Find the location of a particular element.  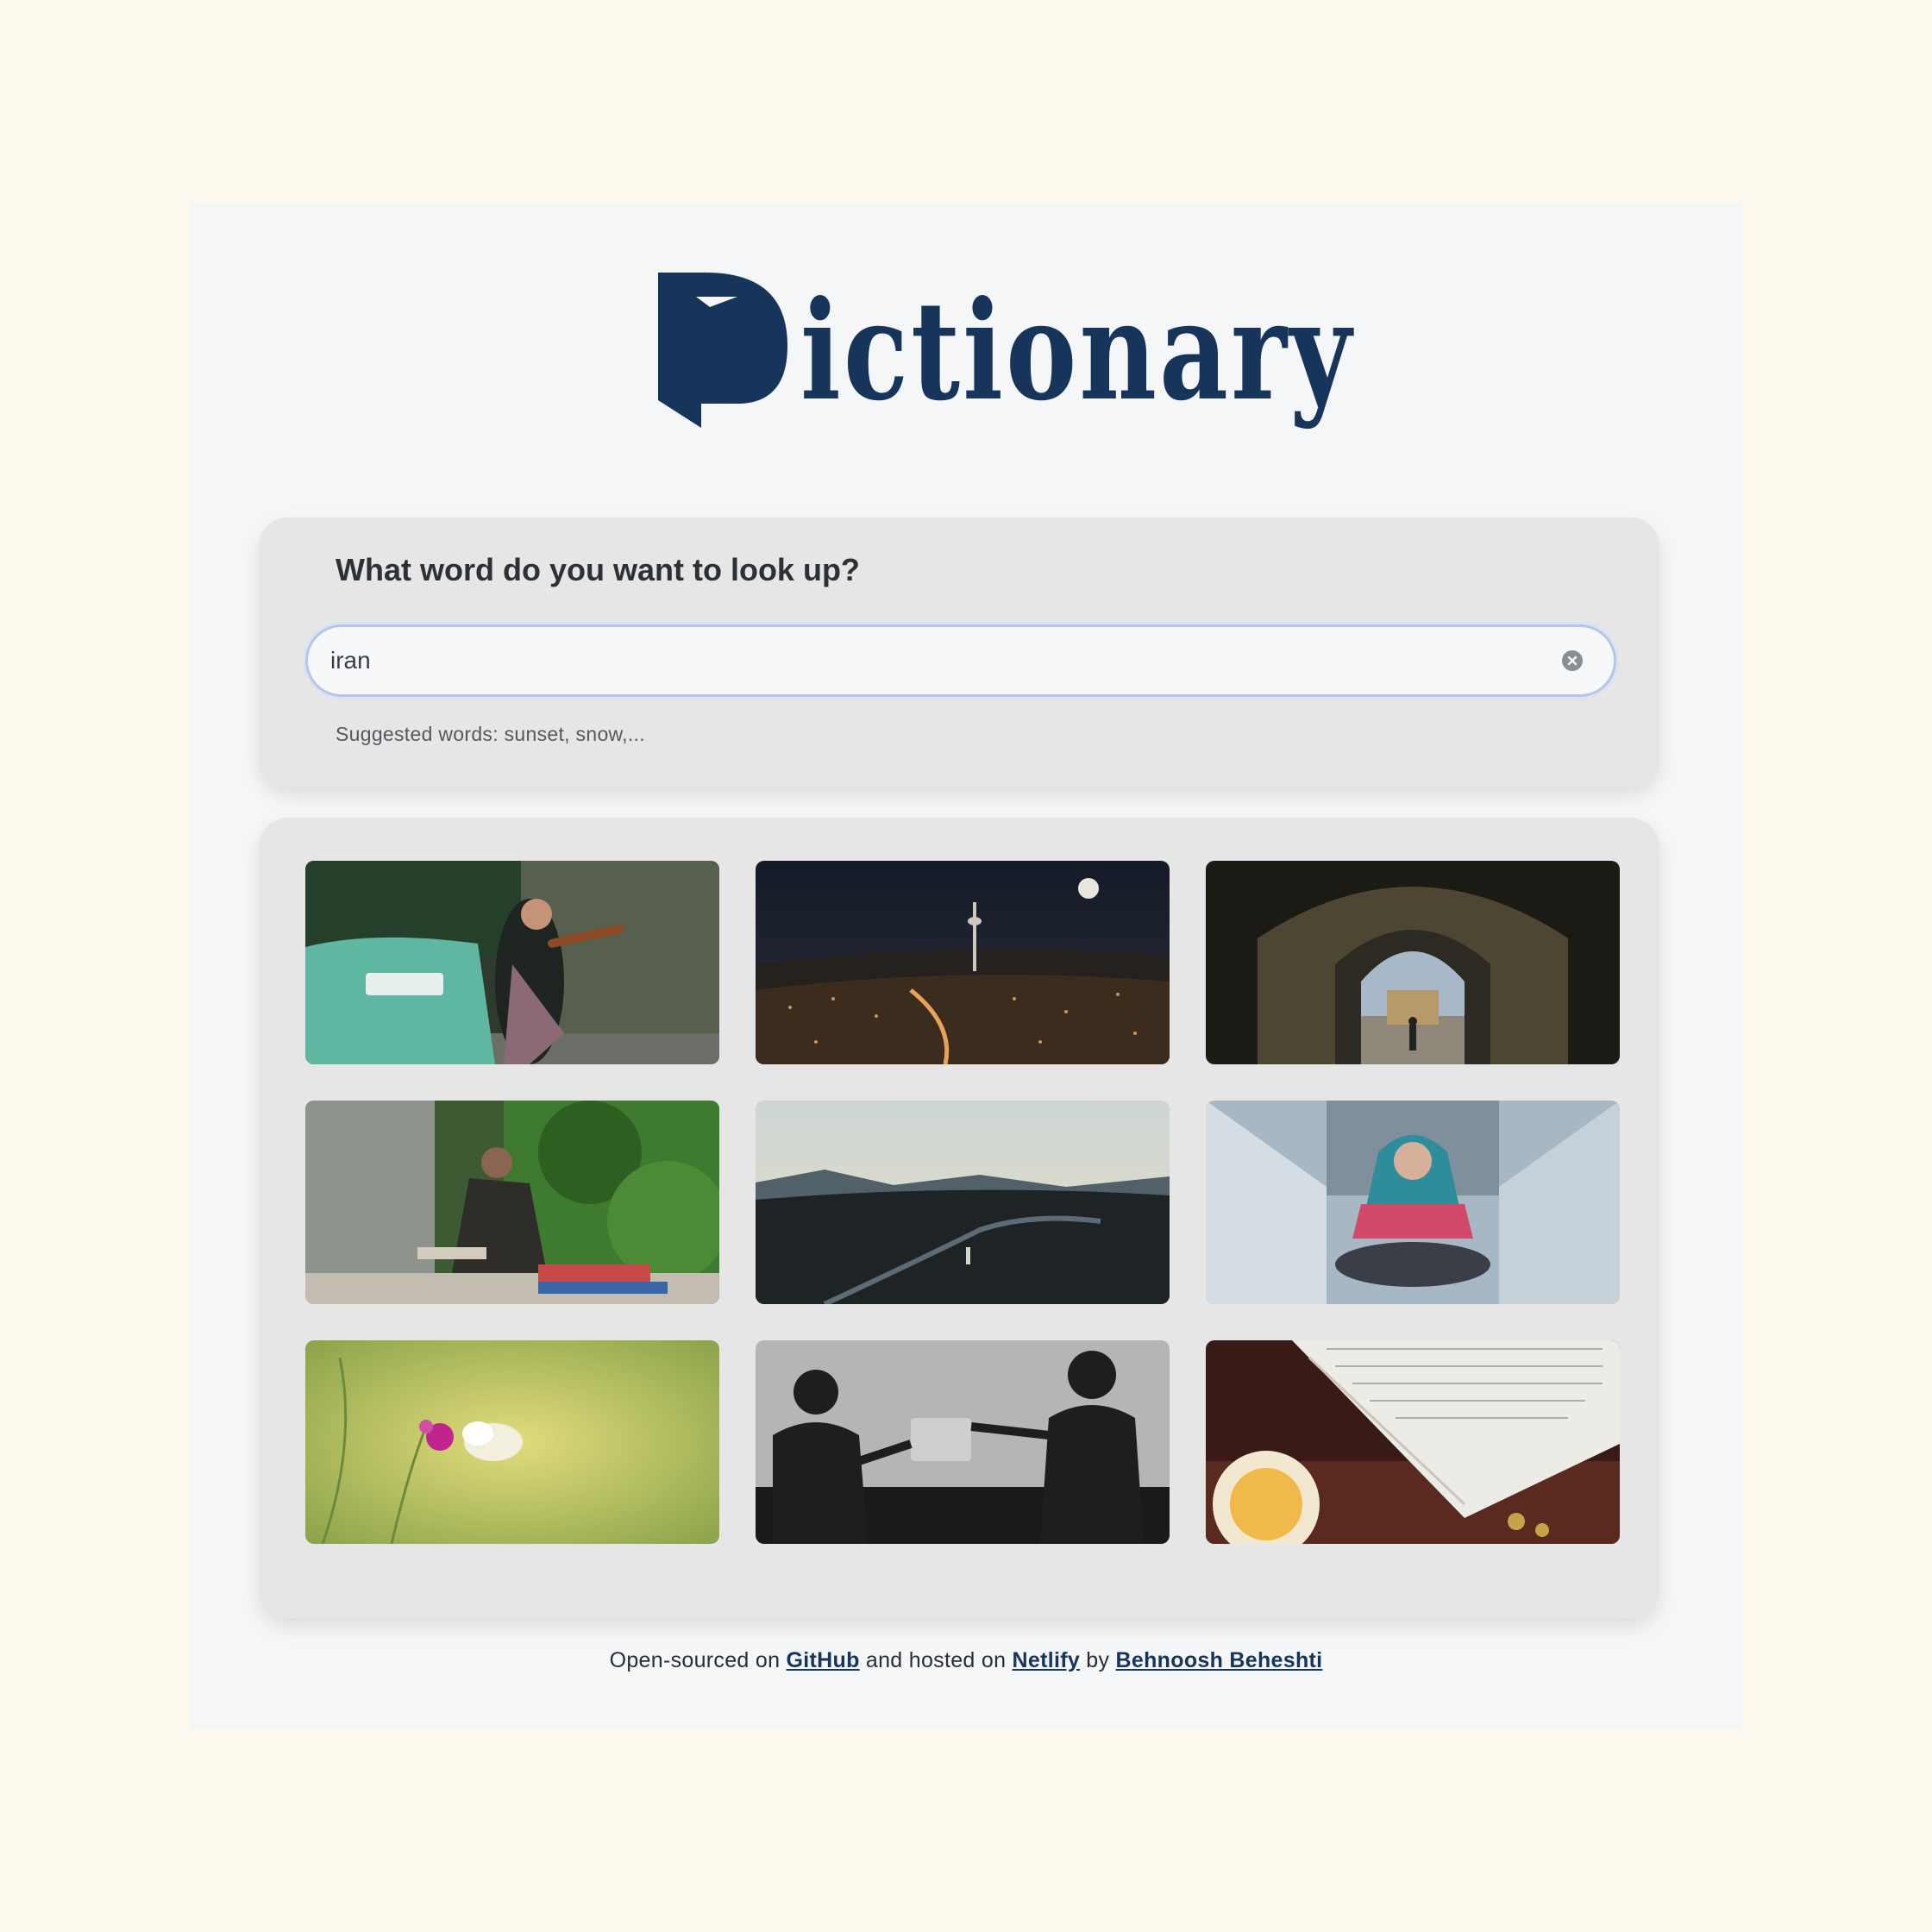

github-link: GitHub is located at coordinates (824, 1660).